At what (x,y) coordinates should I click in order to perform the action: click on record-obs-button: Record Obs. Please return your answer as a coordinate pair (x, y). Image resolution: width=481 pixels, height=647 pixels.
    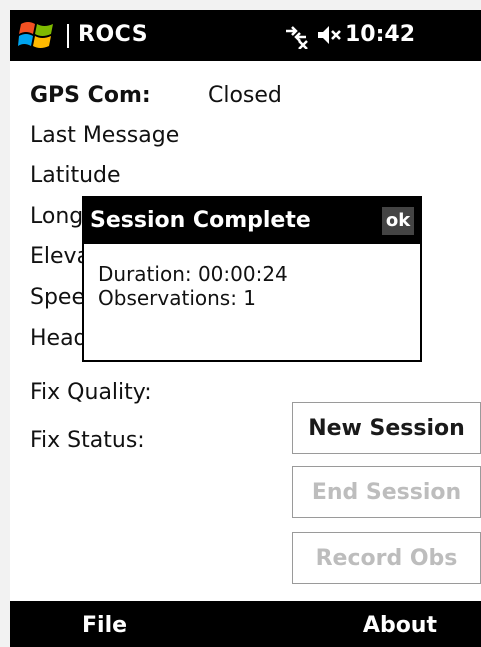
    Looking at the image, I should click on (386, 558).